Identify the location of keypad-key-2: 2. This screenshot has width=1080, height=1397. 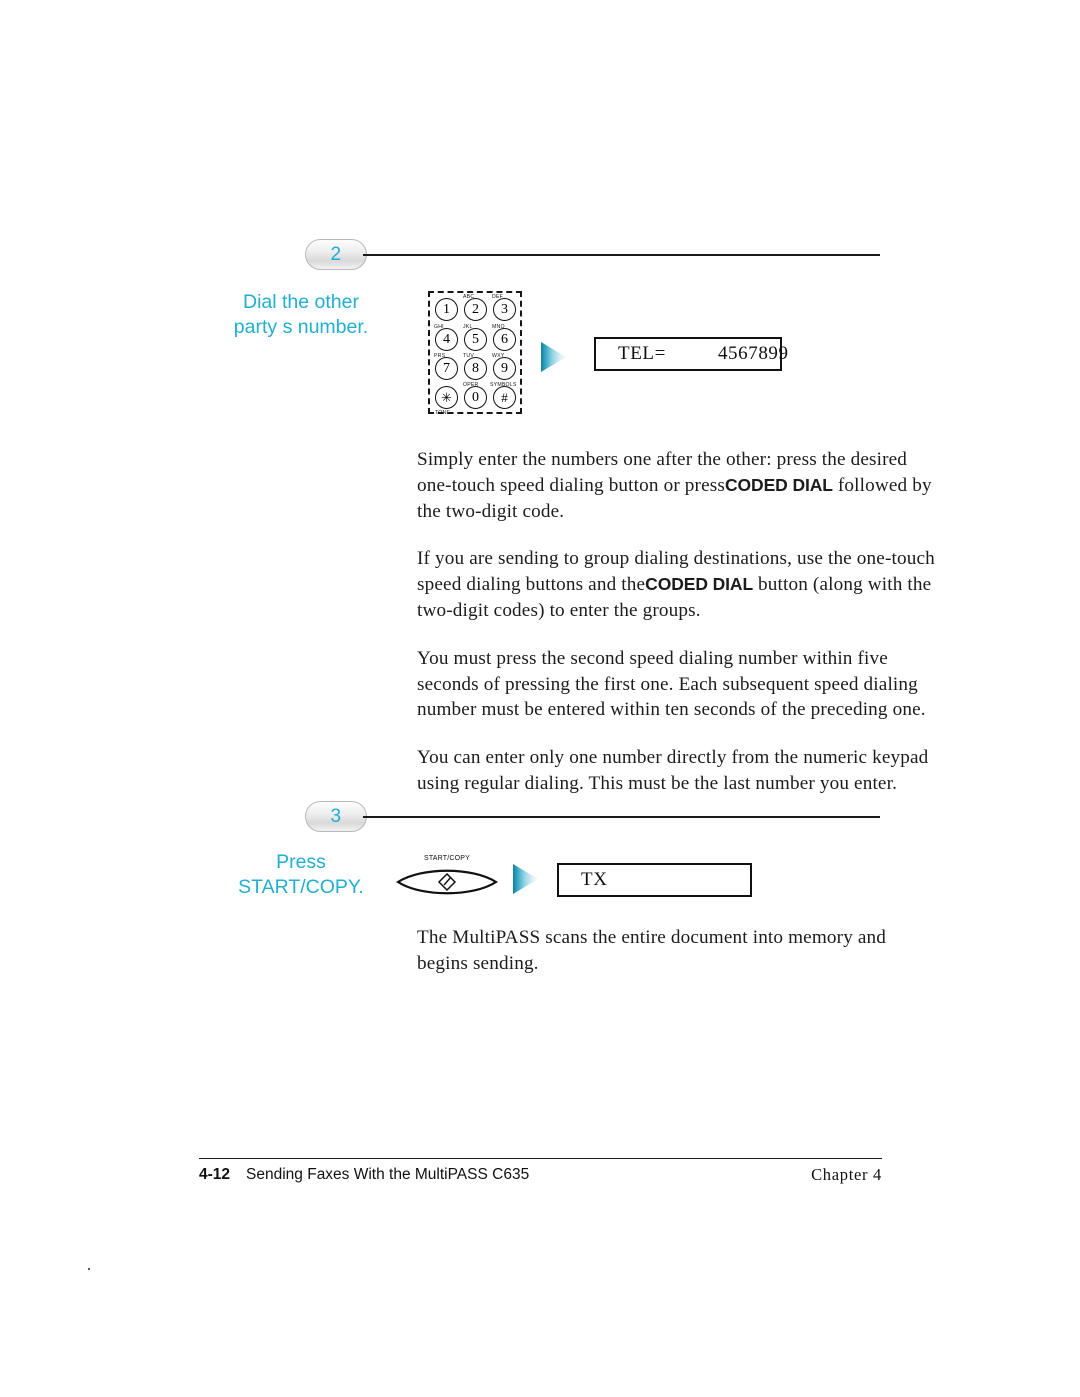
(475, 309).